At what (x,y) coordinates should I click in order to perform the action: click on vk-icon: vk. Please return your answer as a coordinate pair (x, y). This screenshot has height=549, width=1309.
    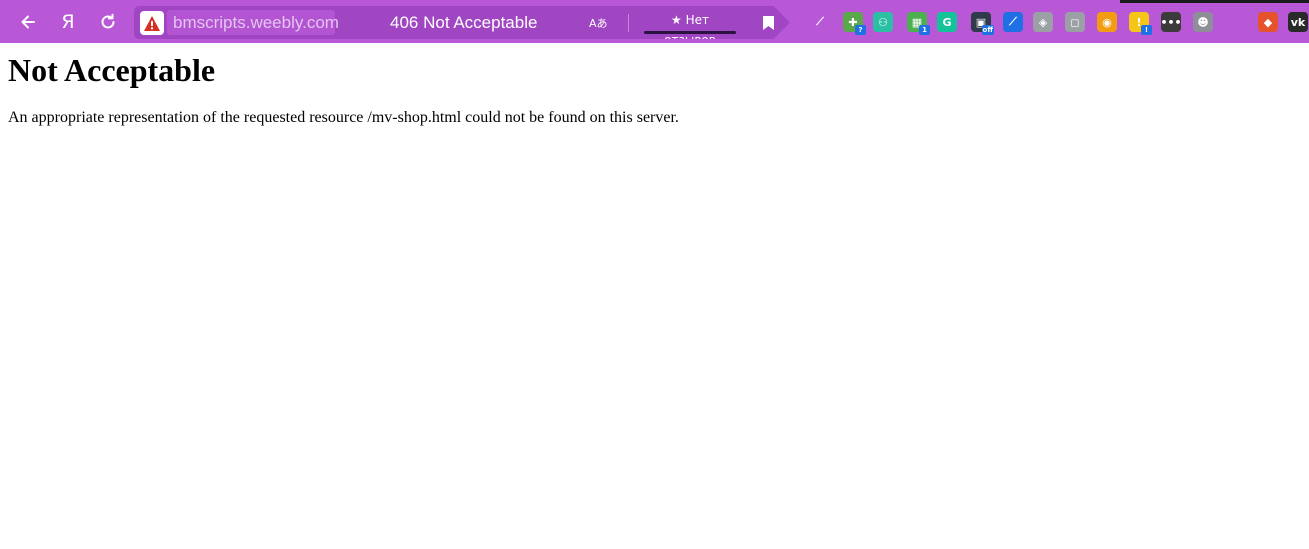
    Looking at the image, I should click on (1298, 22).